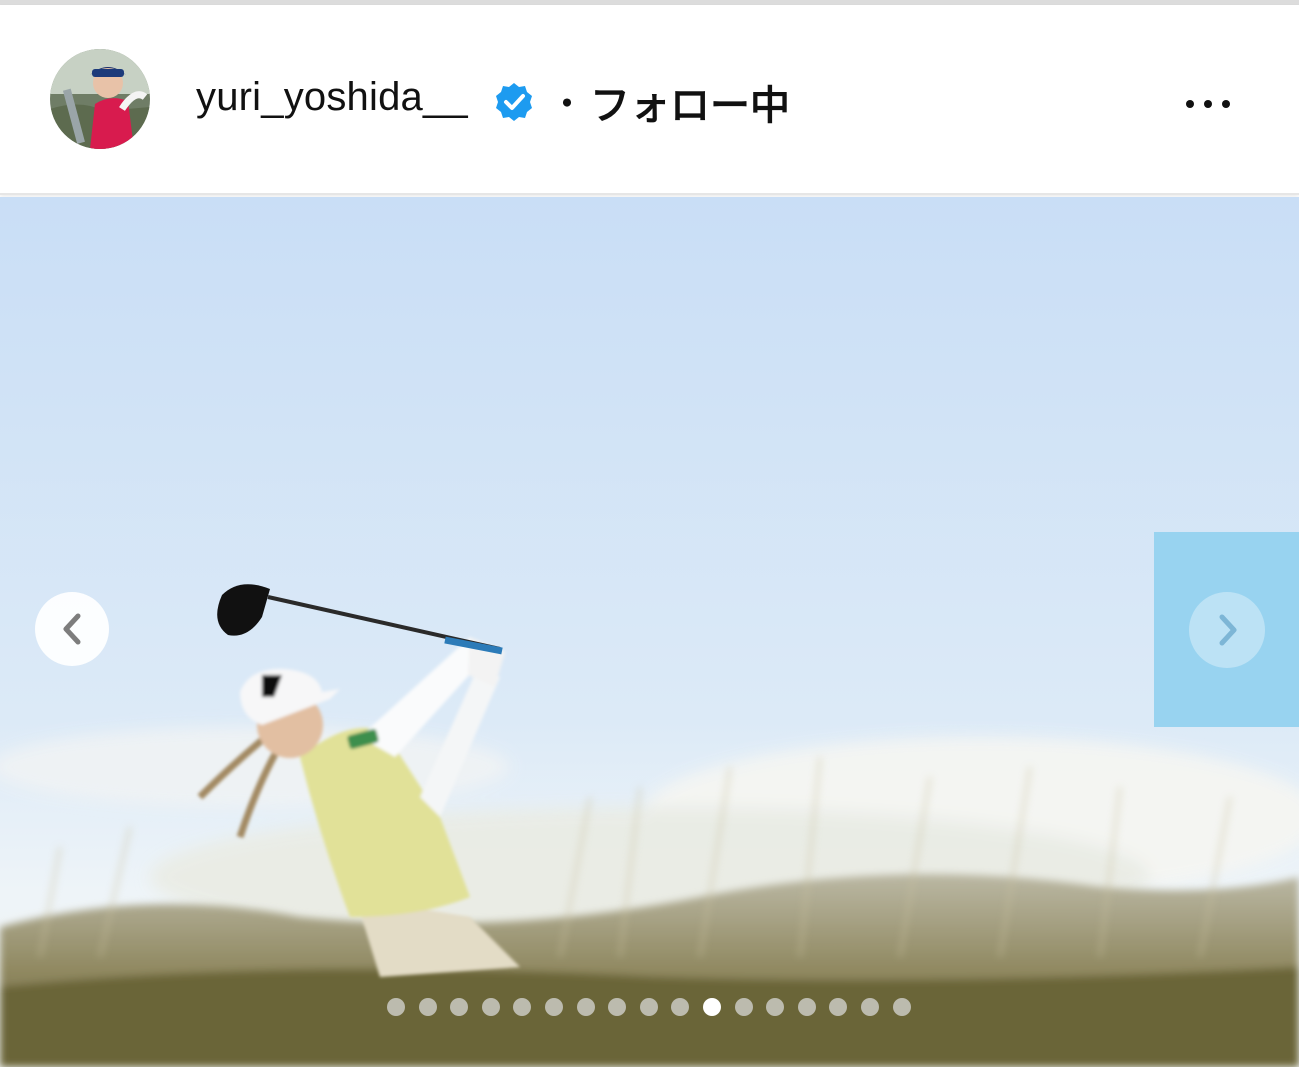 This screenshot has width=1299, height=1076. Describe the element at coordinates (712, 1007) in the screenshot. I see `carousel-dot-active` at that location.